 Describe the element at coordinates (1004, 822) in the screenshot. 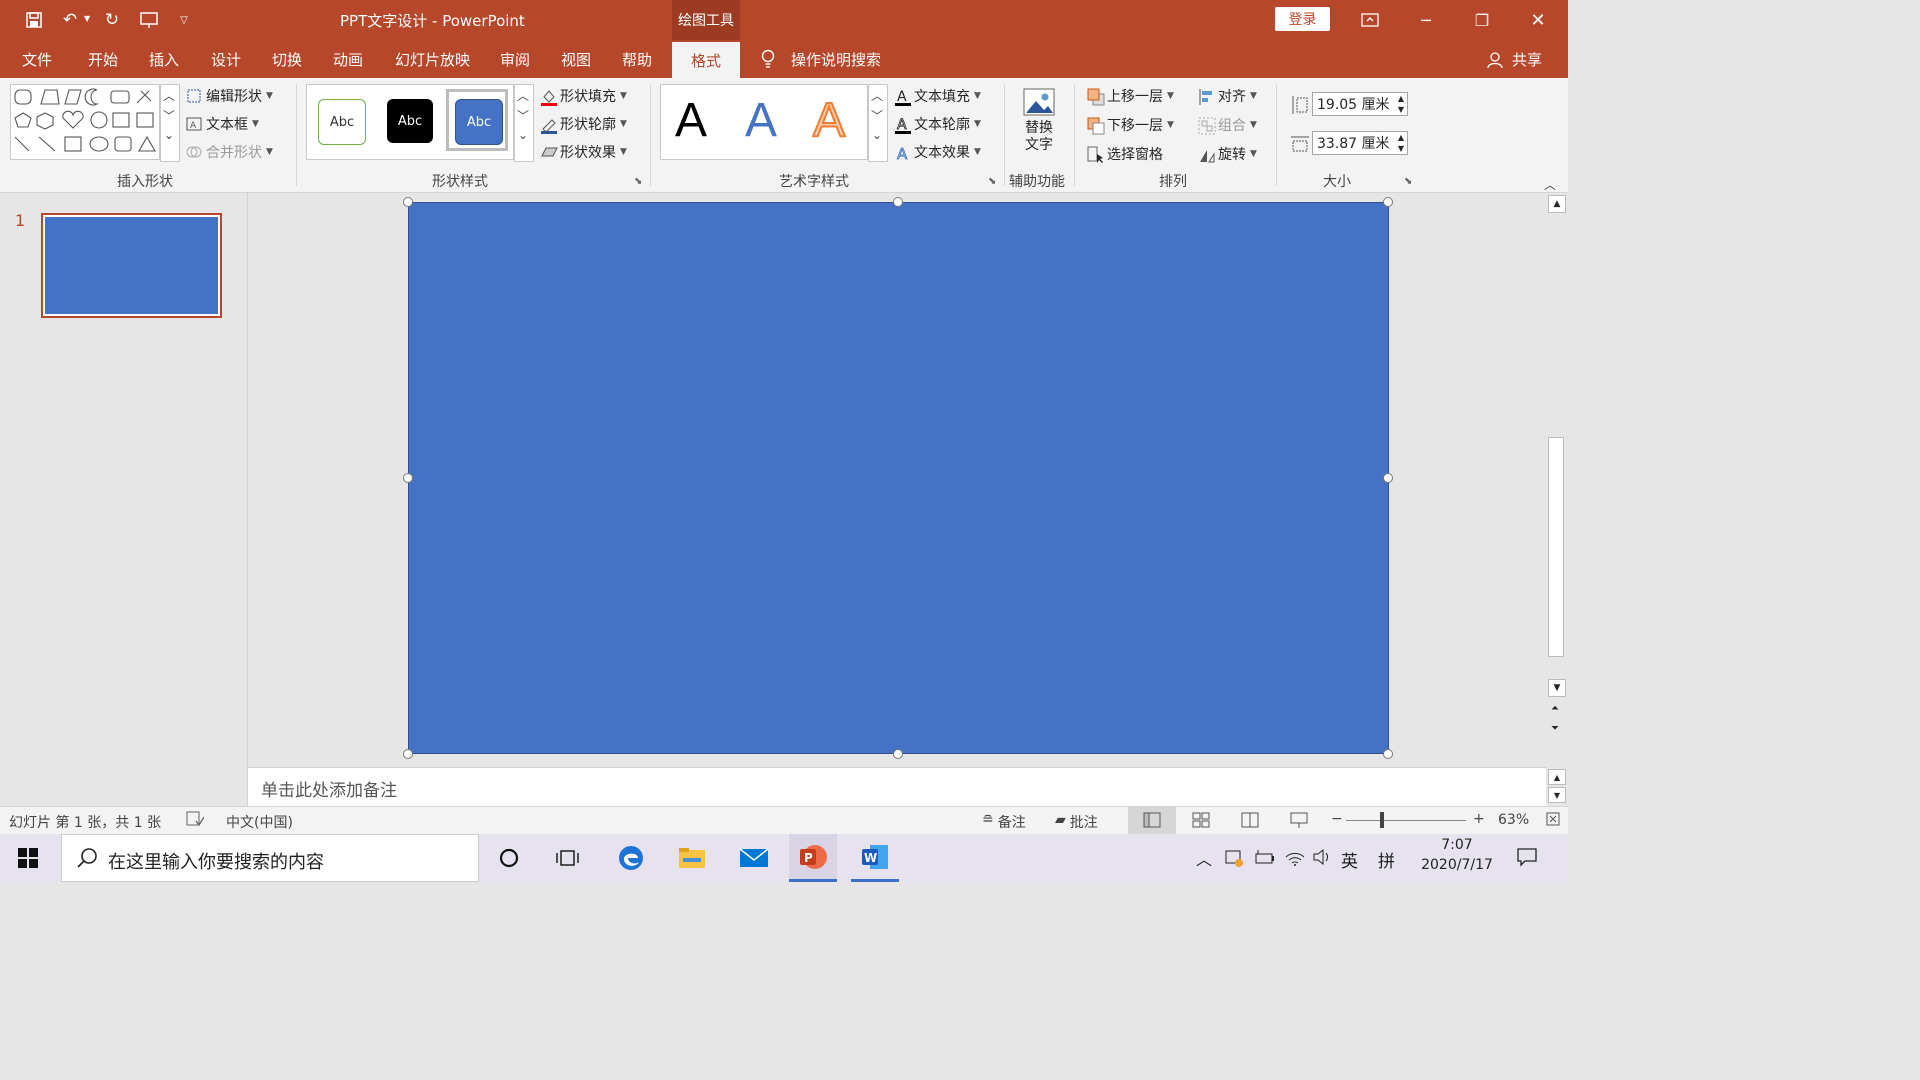

I see `notes-toggle-button: ≘ 备注` at that location.